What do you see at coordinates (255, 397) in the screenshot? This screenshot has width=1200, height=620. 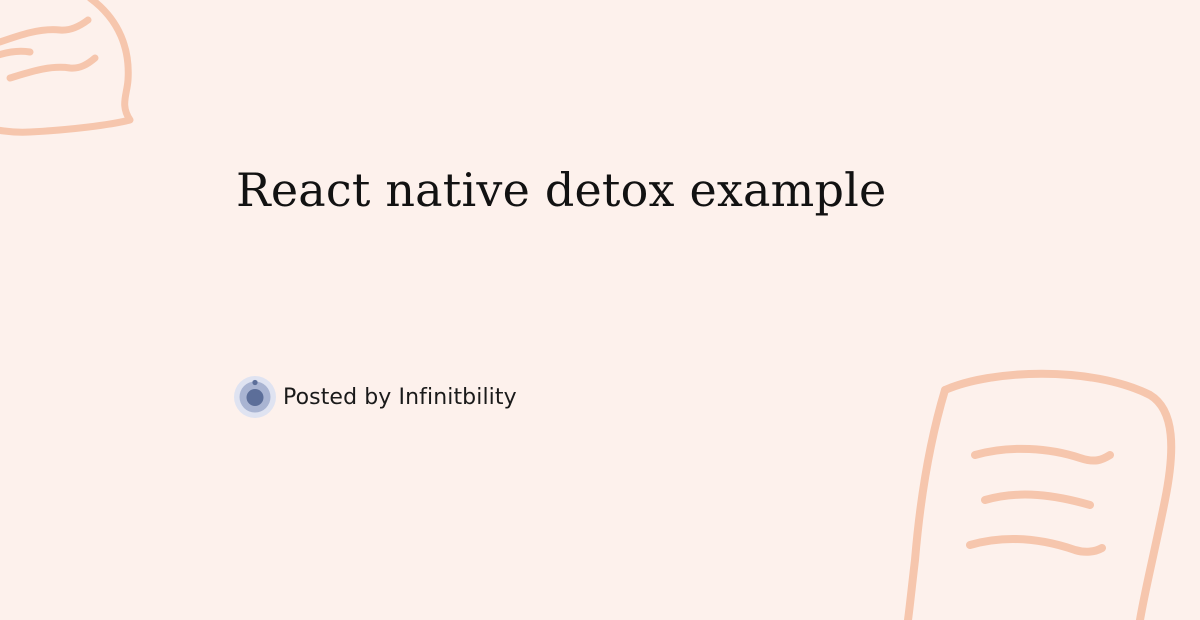 I see `avatar-logo-icon` at bounding box center [255, 397].